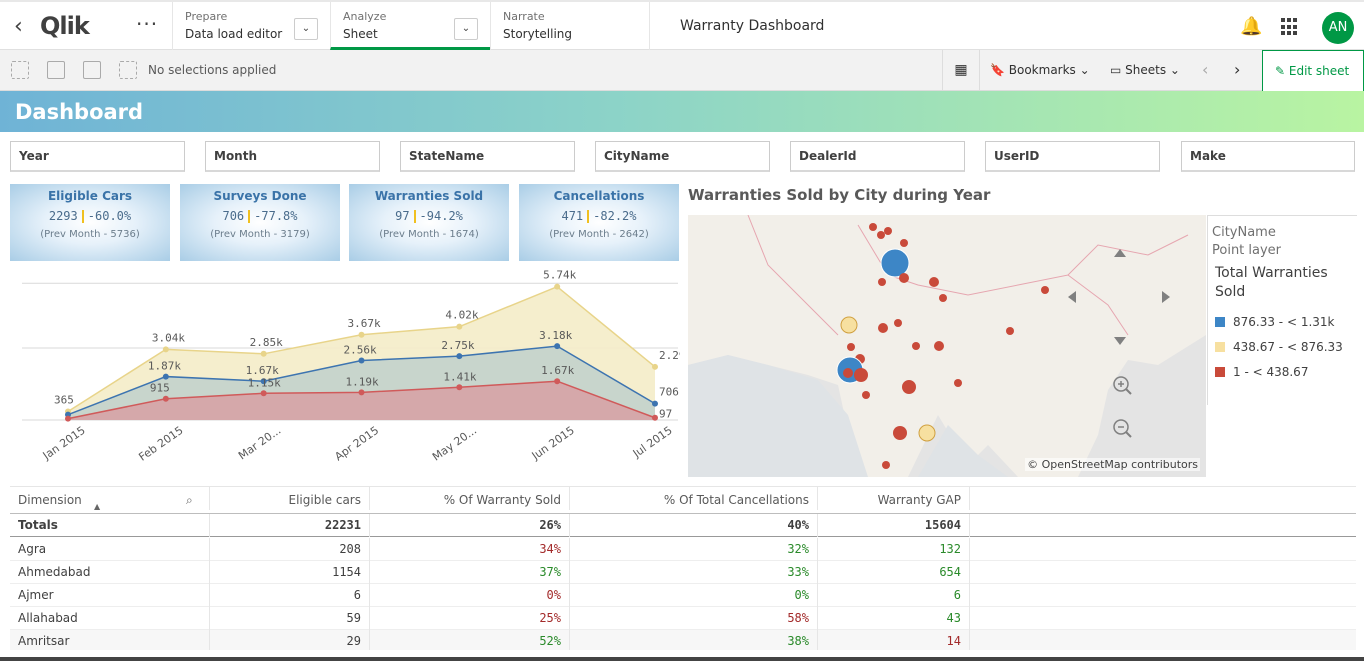 This screenshot has width=1364, height=661. Describe the element at coordinates (665, 414) in the screenshot. I see `data-label: 97` at that location.